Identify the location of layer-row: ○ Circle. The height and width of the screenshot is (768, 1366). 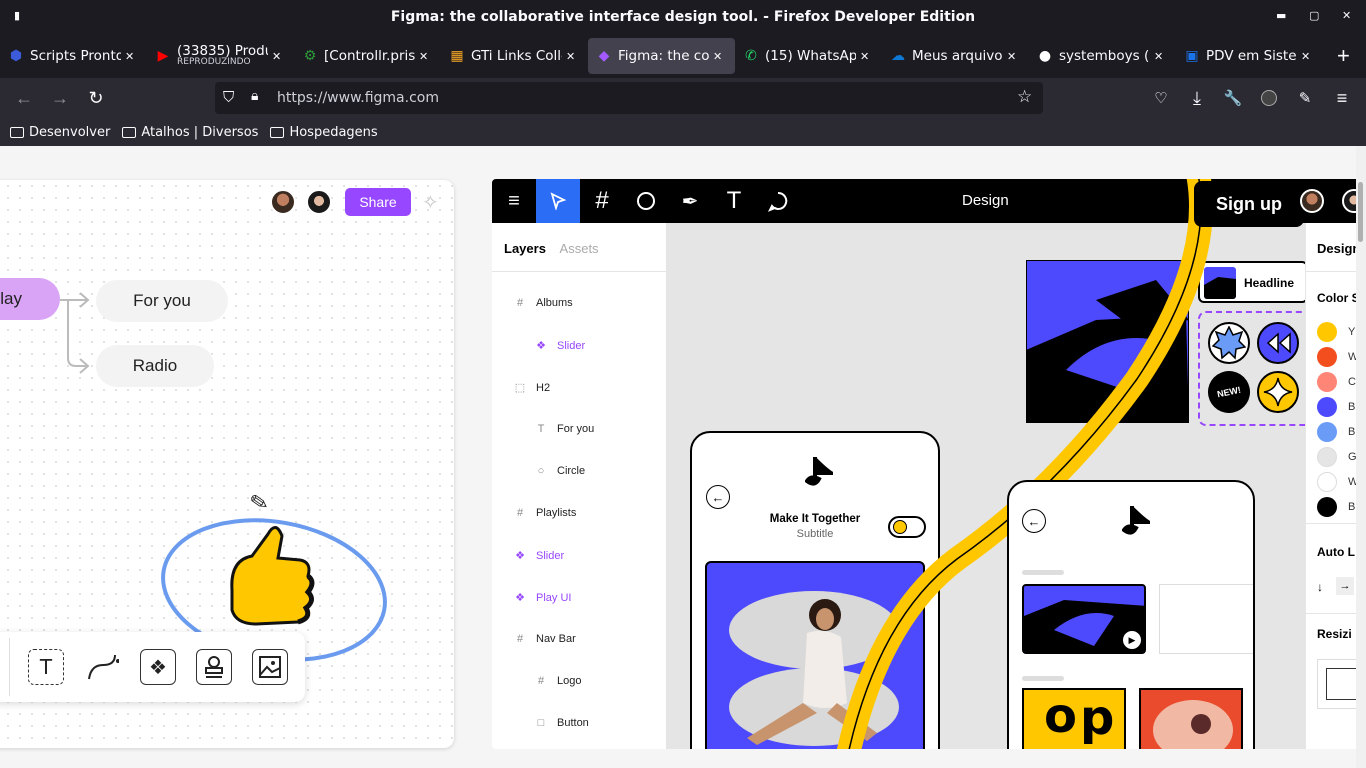
(560, 471).